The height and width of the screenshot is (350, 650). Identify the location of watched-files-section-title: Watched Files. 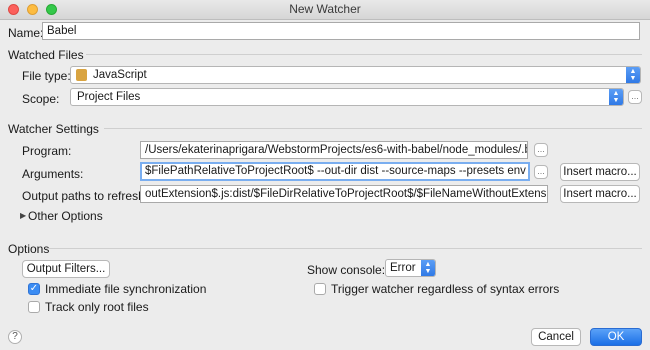
(46, 55).